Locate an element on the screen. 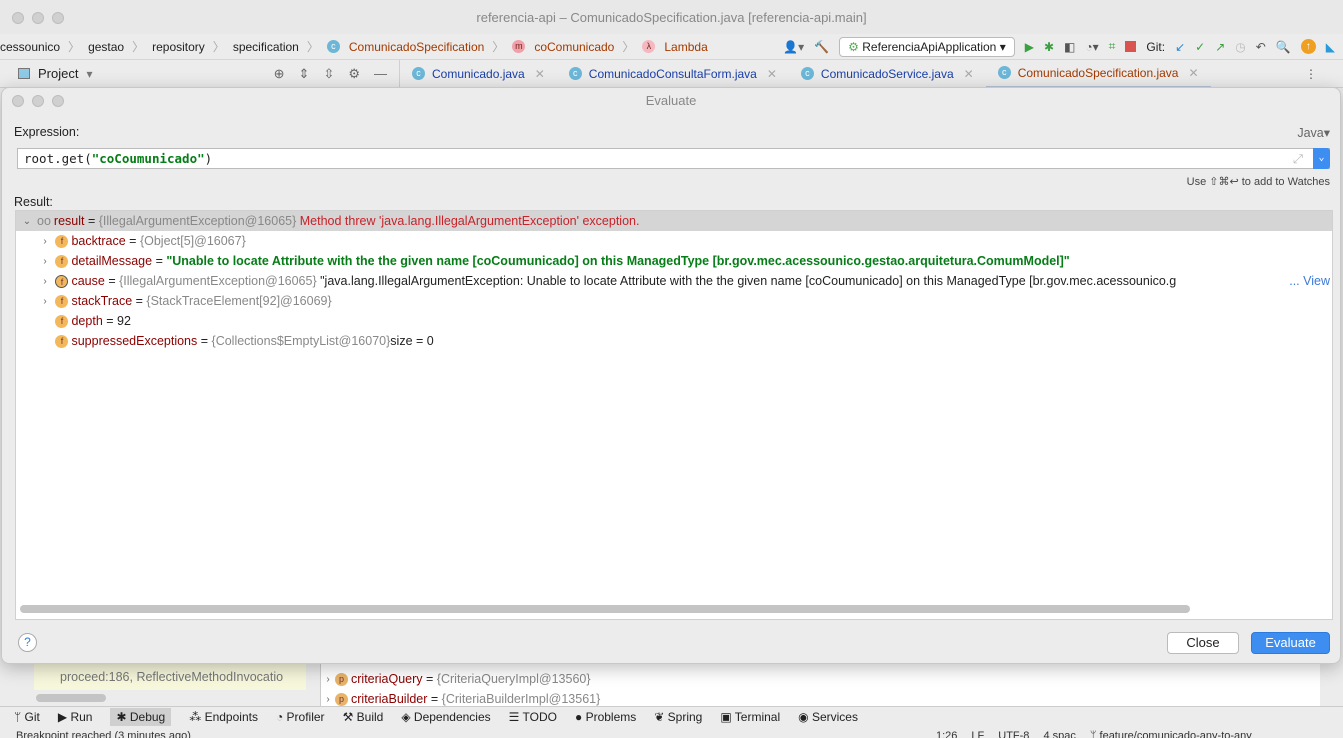  git-update-icon: ↙ is located at coordinates (1180, 47).